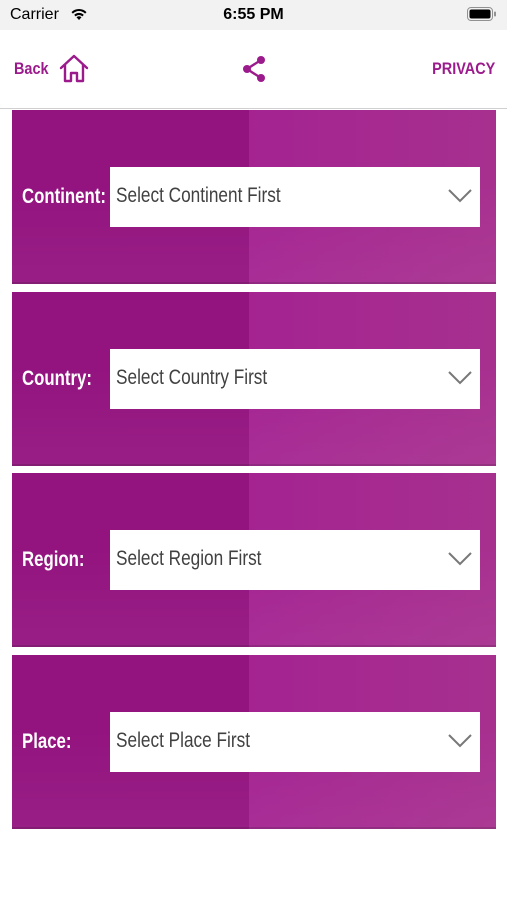  What do you see at coordinates (189, 558) in the screenshot?
I see `region-dropdown-text: Select Region First` at bounding box center [189, 558].